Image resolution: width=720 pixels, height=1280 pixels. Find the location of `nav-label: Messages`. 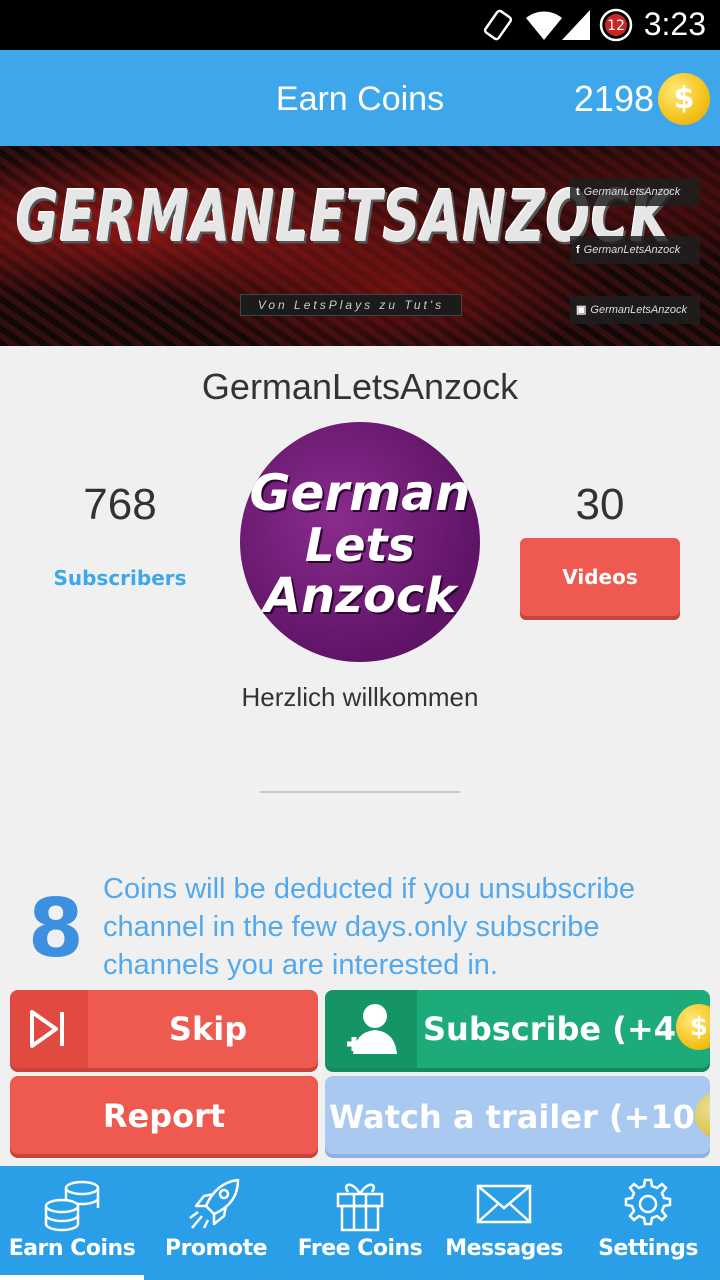

nav-label: Messages is located at coordinates (504, 1248).